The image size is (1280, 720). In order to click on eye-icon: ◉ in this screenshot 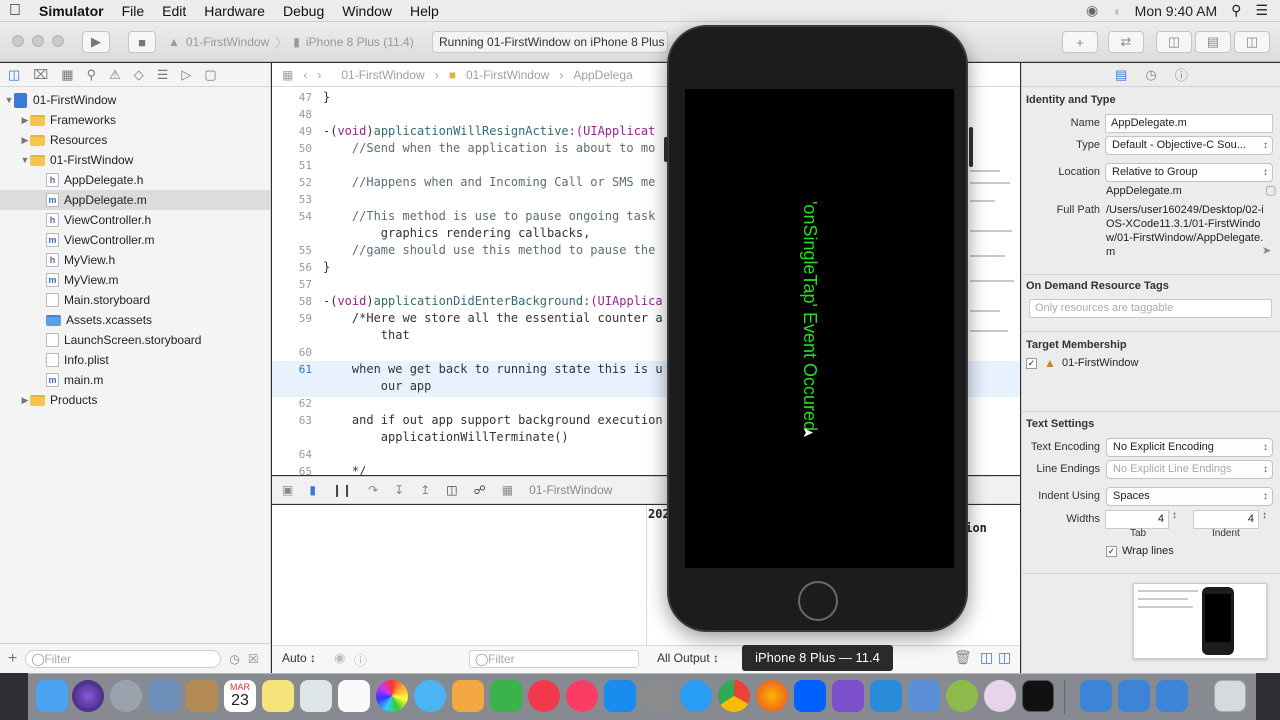, I will do `click(339, 658)`.